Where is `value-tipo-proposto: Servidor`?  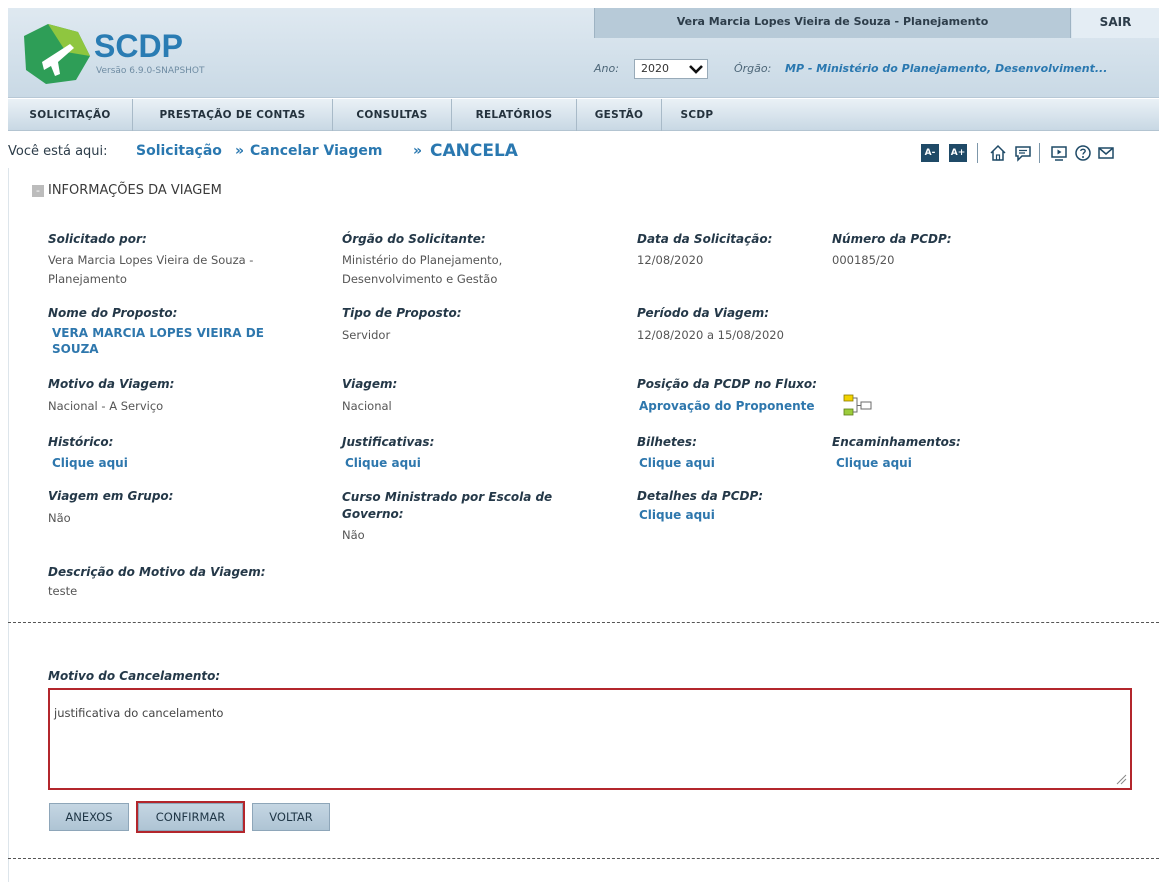 value-tipo-proposto: Servidor is located at coordinates (366, 335).